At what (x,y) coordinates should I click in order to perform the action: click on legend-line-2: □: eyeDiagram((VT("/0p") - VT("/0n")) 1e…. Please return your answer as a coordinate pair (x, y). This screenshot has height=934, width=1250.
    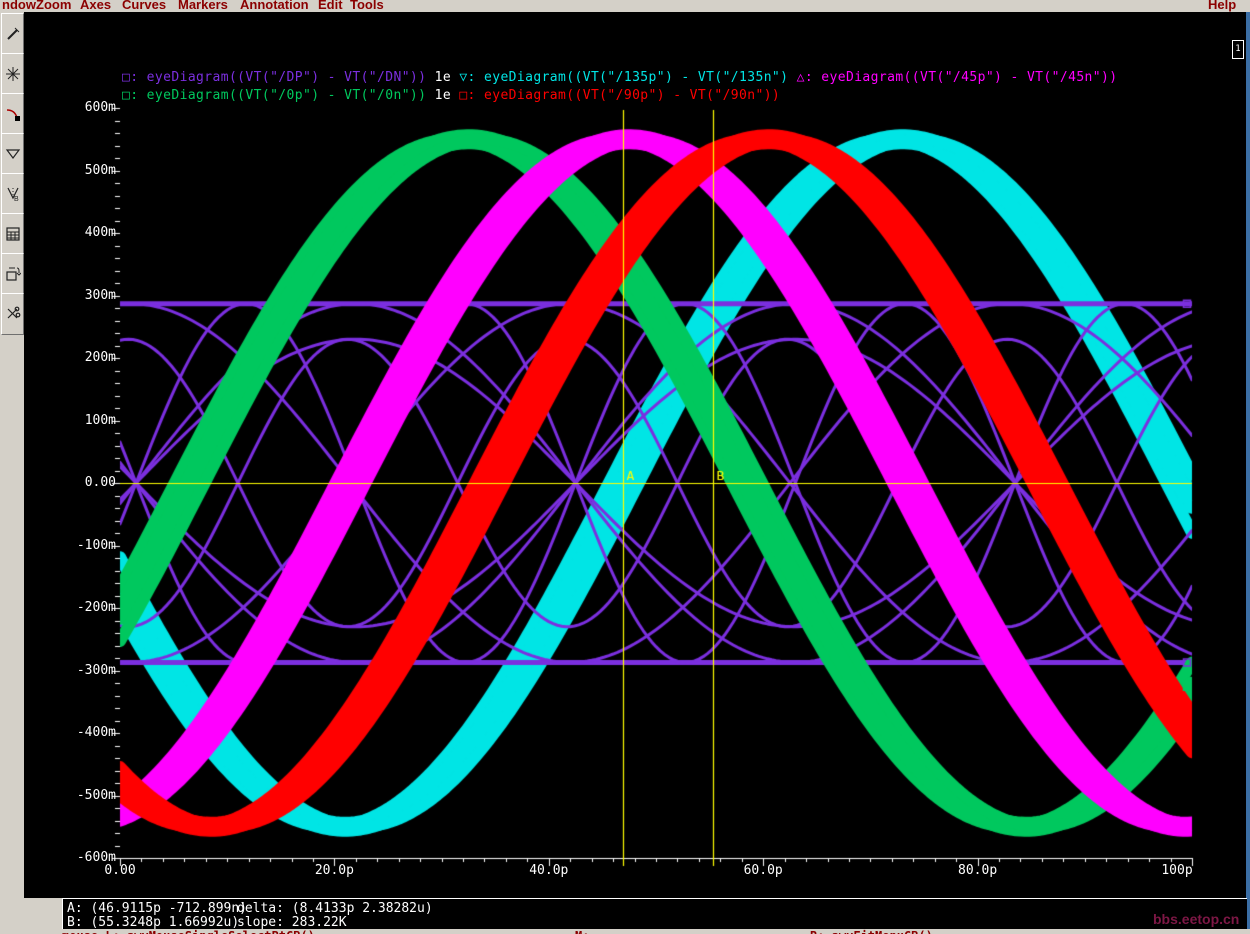
    Looking at the image, I should click on (451, 95).